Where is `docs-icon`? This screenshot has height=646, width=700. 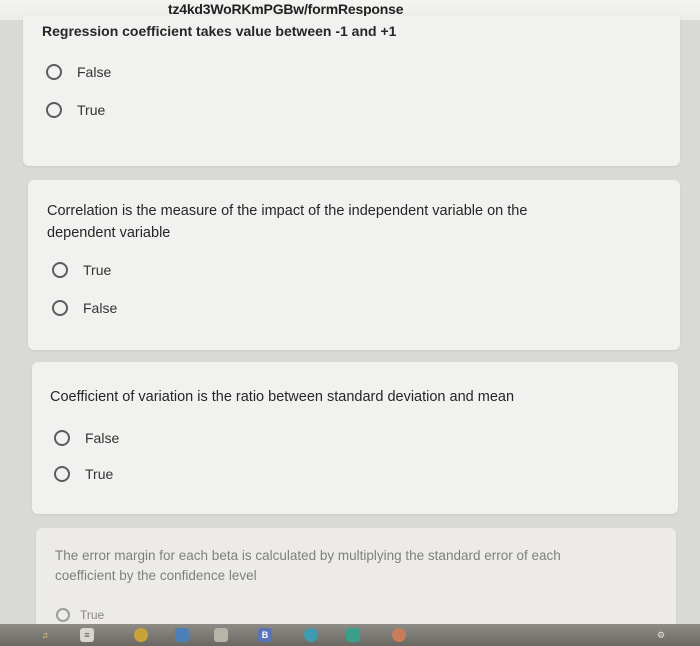
docs-icon is located at coordinates (182, 635).